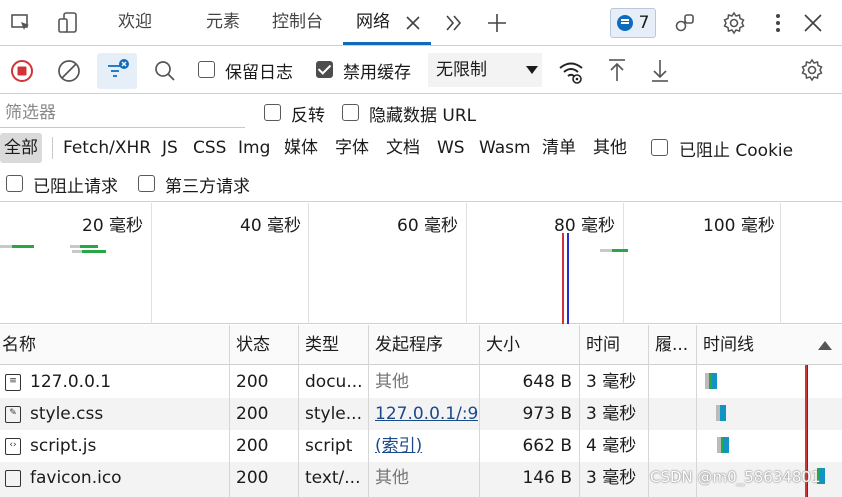 This screenshot has height=497, width=842. I want to click on blocked-requests-checkbox, so click(14, 183).